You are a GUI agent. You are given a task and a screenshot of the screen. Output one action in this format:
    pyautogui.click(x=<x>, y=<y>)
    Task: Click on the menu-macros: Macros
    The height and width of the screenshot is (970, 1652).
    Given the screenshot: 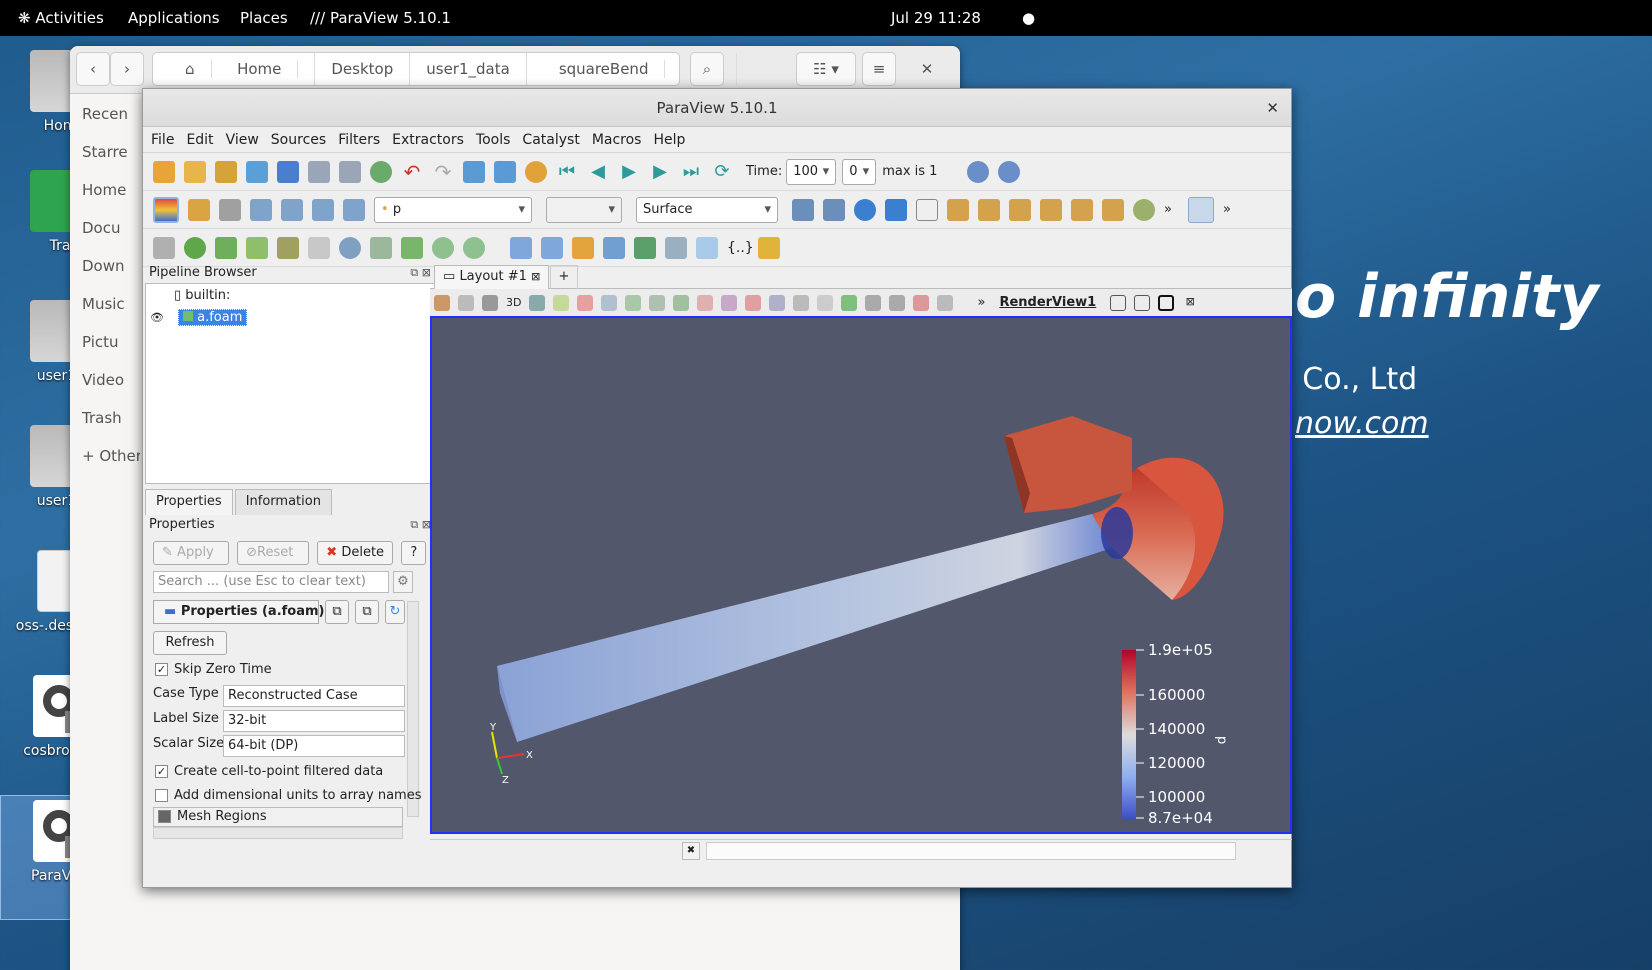 What is the action you would take?
    pyautogui.click(x=617, y=140)
    